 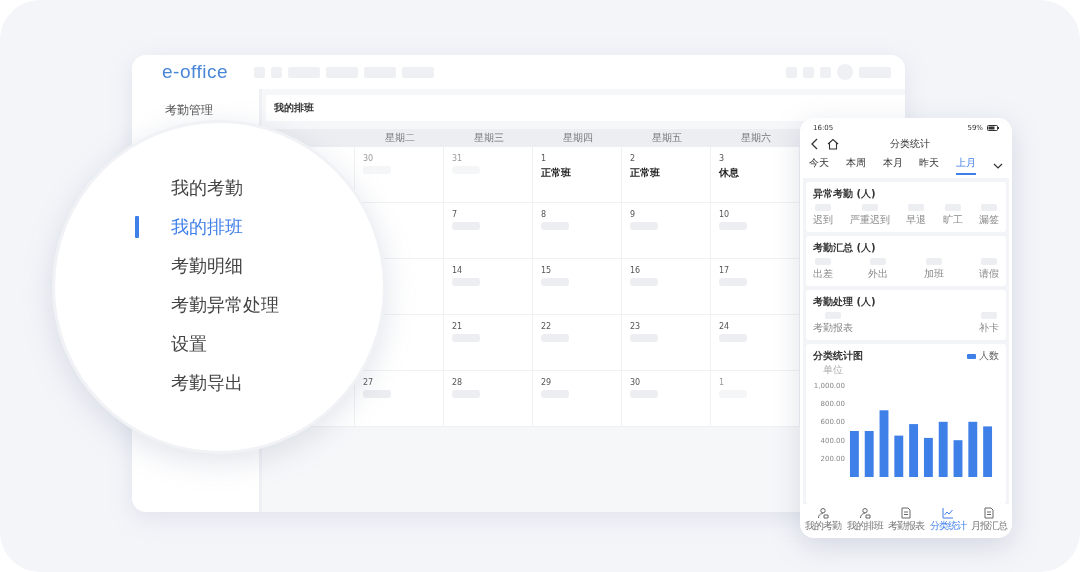 What do you see at coordinates (993, 128) in the screenshot?
I see `battery-icon` at bounding box center [993, 128].